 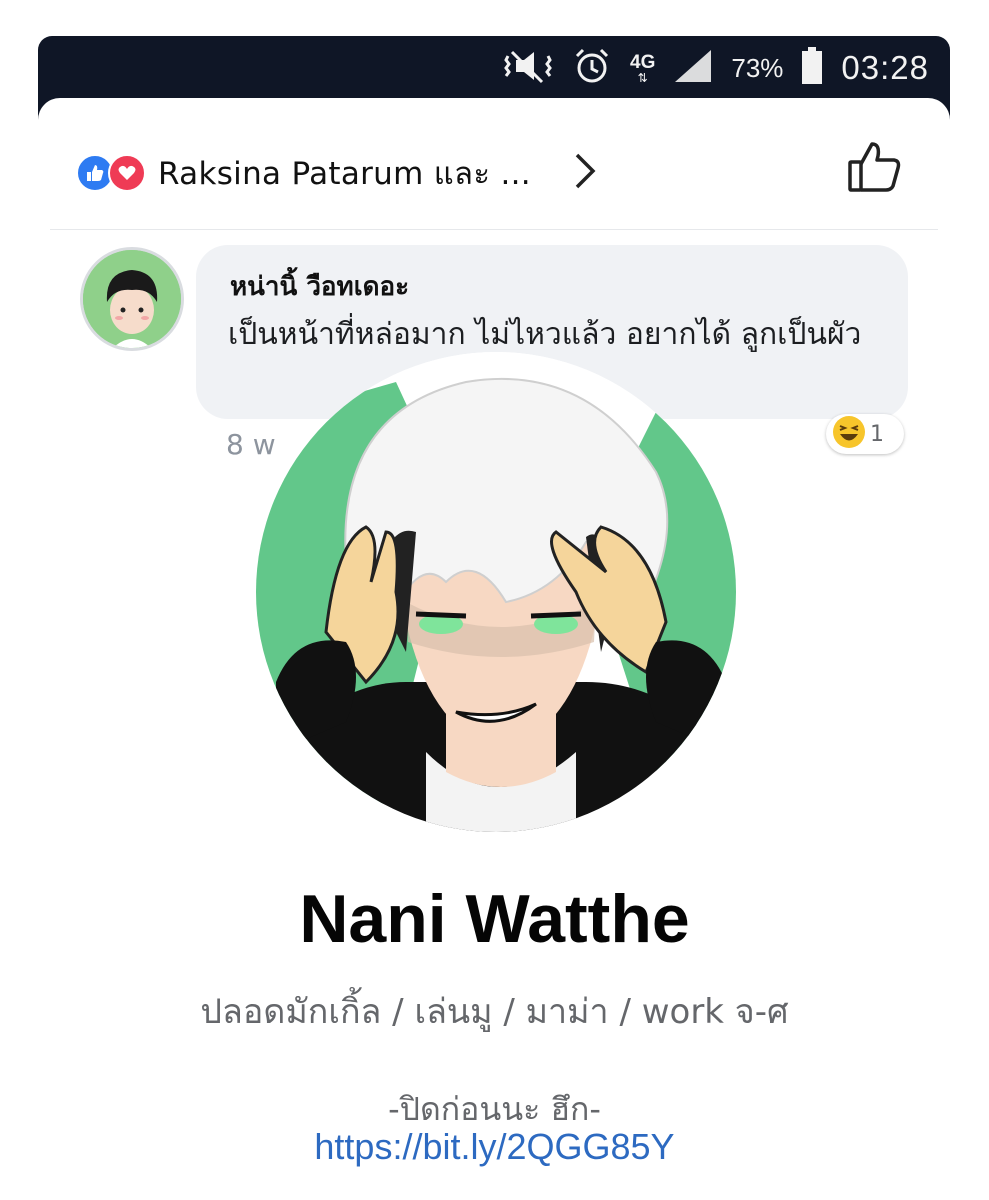 I want to click on signal-icon, so click(x=693, y=68).